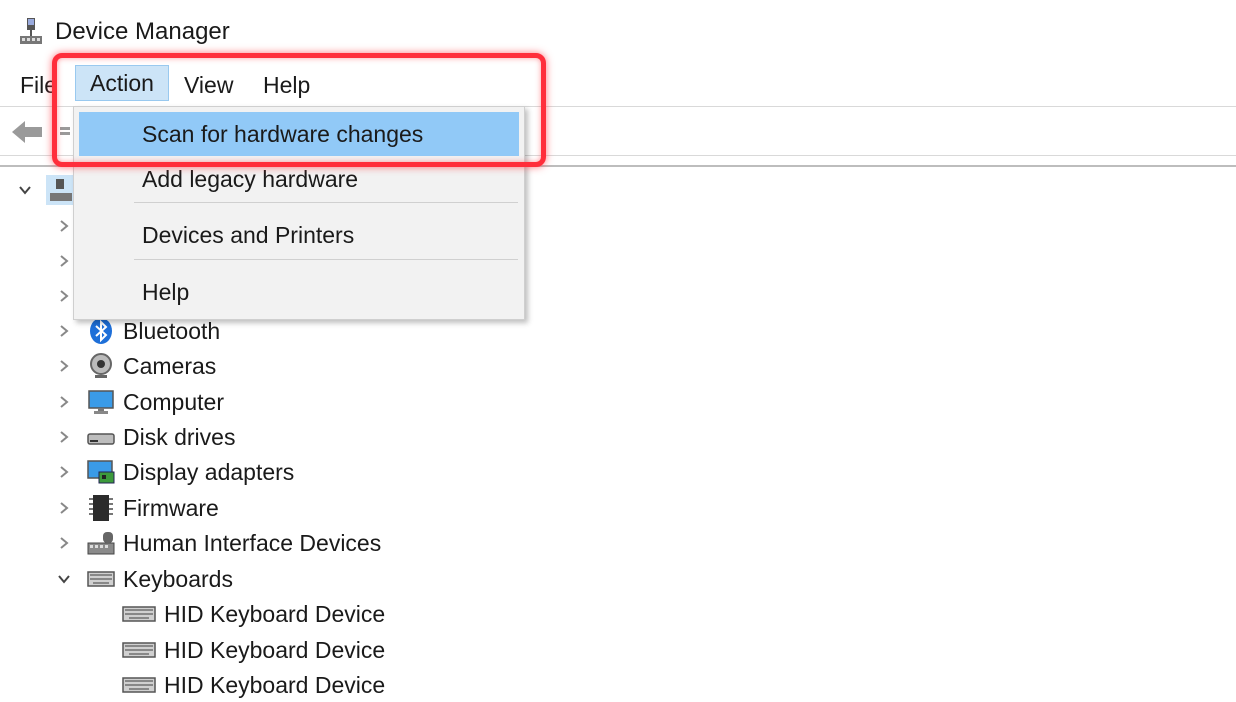  I want to click on tree-item-label: Human Interface Devices, so click(252, 542).